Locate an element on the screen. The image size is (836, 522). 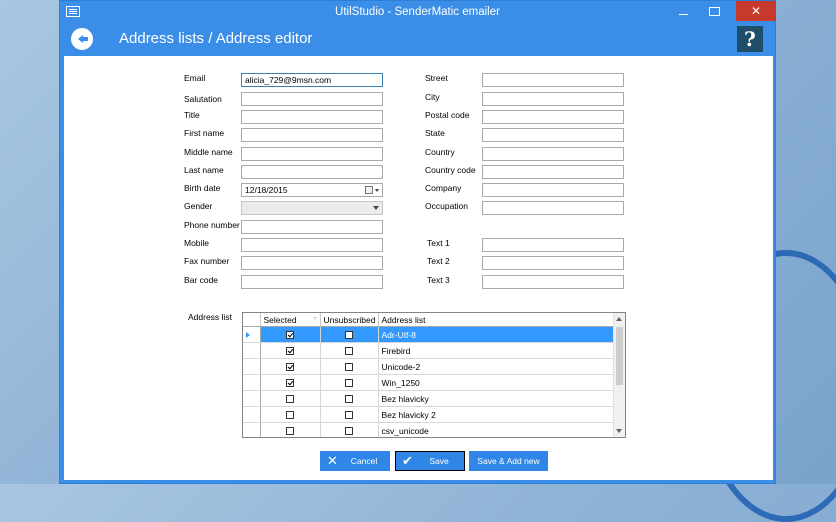
company-field is located at coordinates (553, 190).